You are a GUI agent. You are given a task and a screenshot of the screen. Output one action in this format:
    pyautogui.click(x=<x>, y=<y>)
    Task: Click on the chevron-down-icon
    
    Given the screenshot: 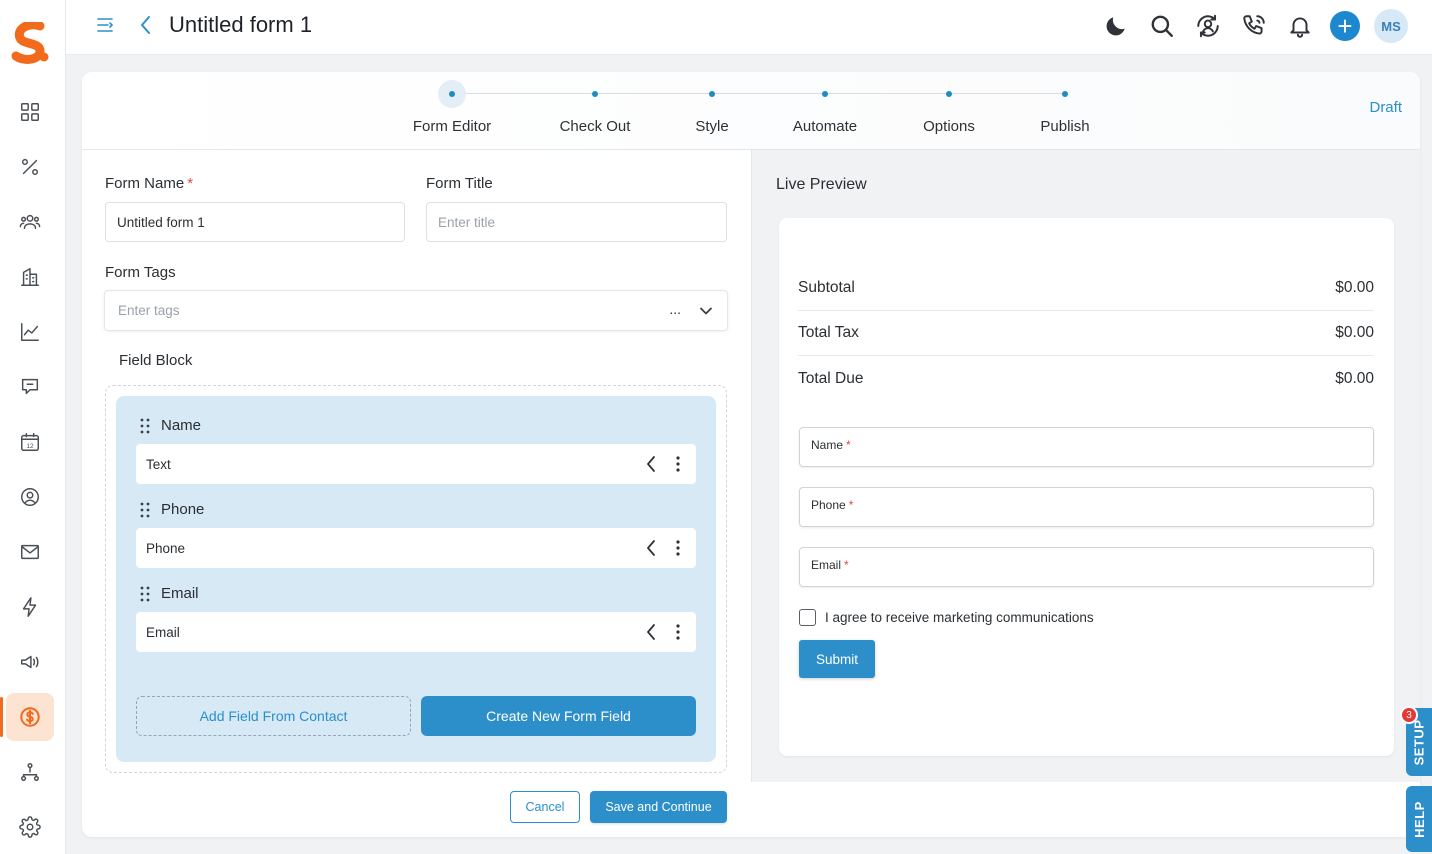 What is the action you would take?
    pyautogui.click(x=706, y=311)
    